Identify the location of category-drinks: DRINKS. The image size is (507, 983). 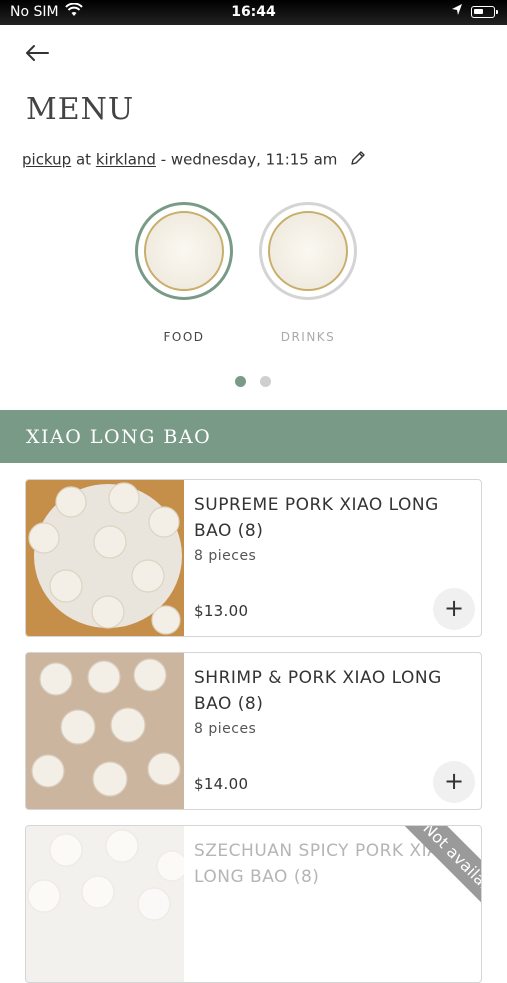
(308, 273).